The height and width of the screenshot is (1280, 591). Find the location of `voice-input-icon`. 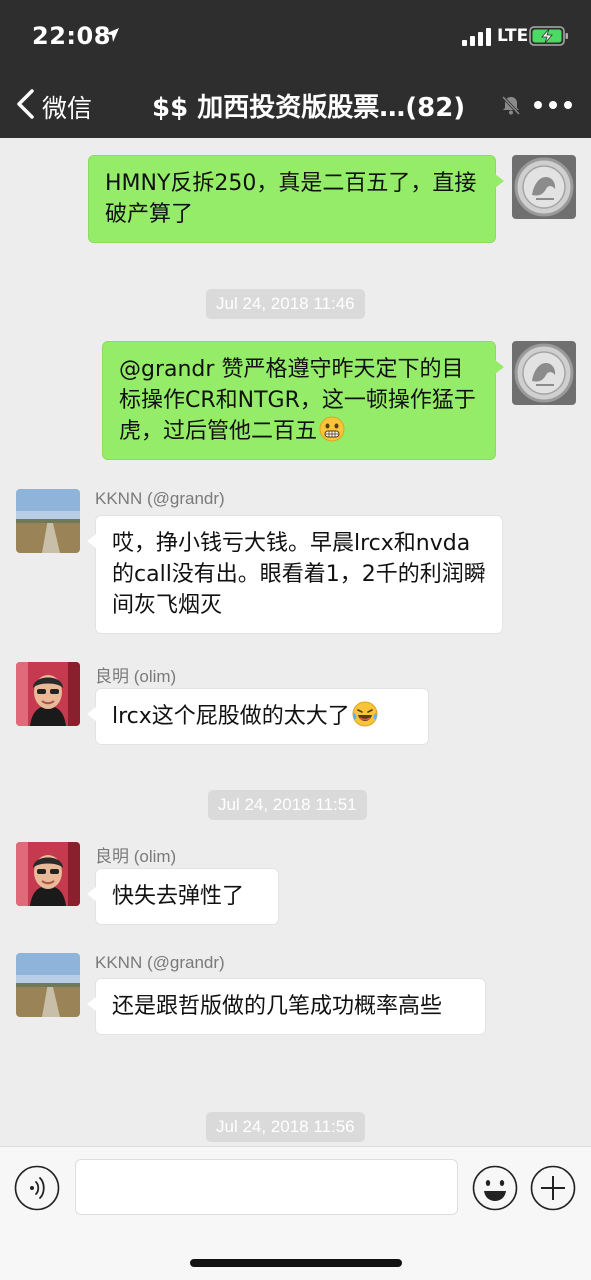

voice-input-icon is located at coordinates (37, 1188).